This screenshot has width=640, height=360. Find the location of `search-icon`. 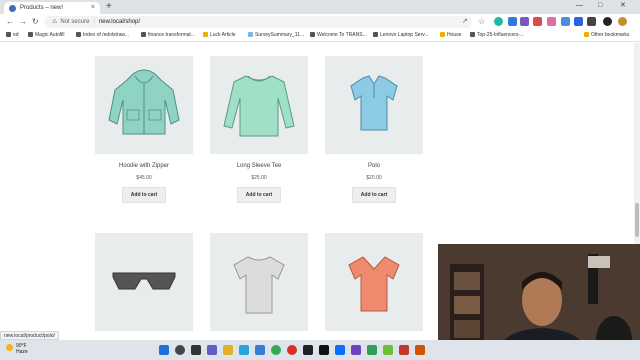

search-icon is located at coordinates (180, 350).